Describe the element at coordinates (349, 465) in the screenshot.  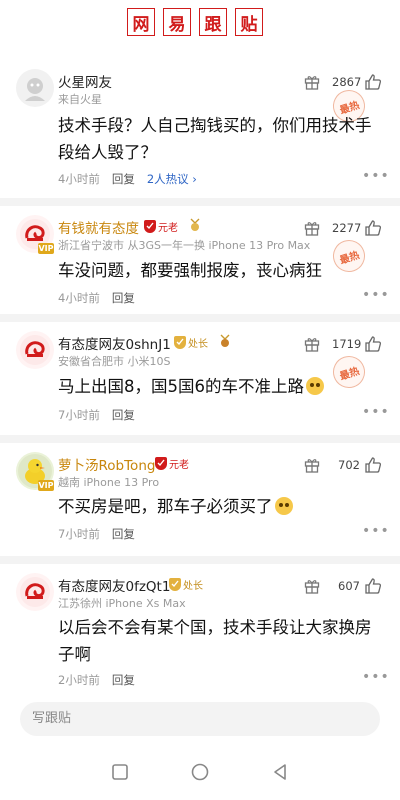
I see `like-count: 702` at that location.